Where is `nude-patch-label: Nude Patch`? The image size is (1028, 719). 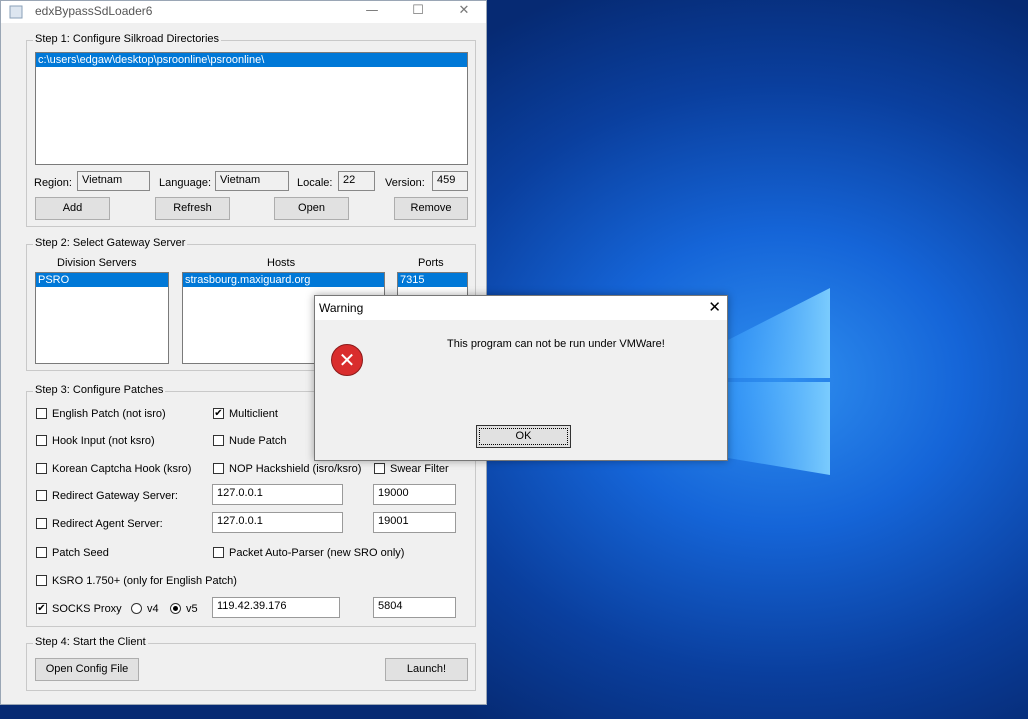
nude-patch-label: Nude Patch is located at coordinates (258, 441).